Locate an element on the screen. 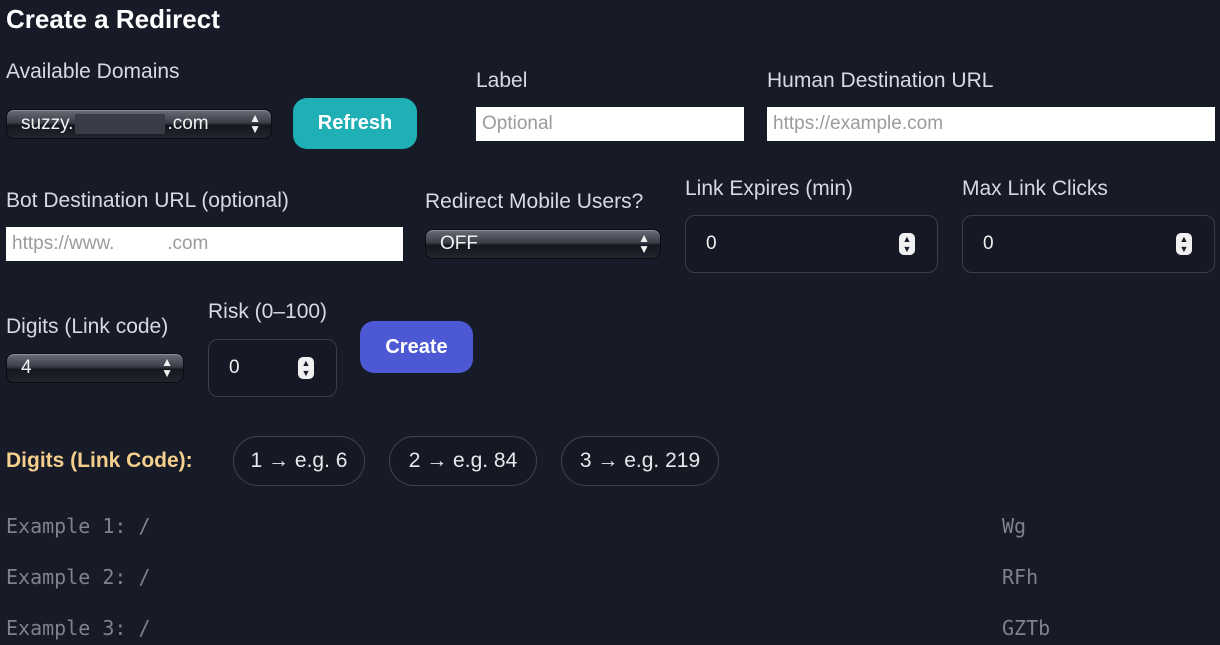 The width and height of the screenshot is (1220, 645). example-line-1: Example 1: / is located at coordinates (78, 526).